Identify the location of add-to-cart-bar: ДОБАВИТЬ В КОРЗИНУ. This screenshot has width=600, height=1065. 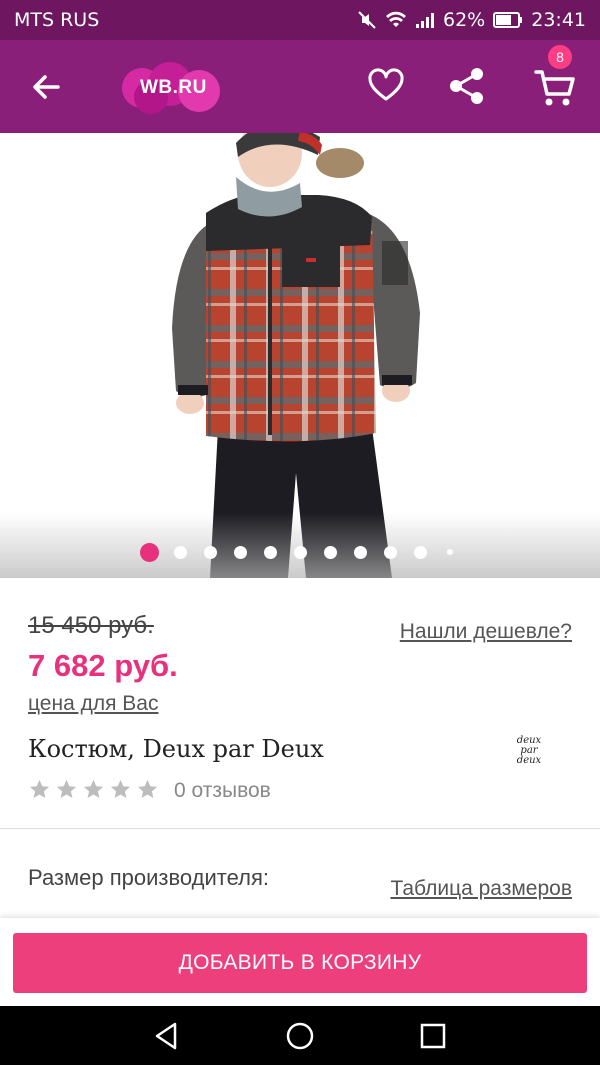
(300, 962).